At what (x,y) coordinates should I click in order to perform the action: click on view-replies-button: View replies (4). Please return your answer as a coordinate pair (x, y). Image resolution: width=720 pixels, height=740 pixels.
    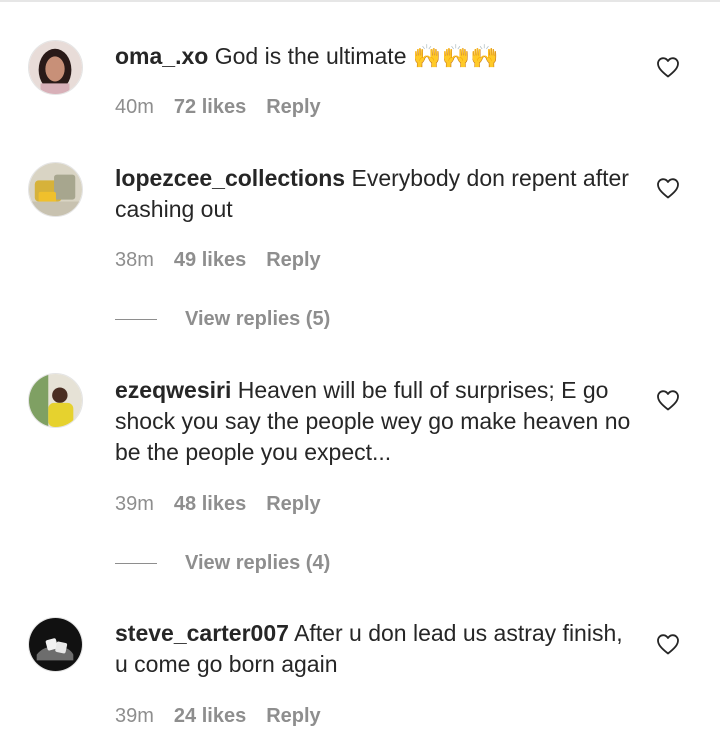
    Looking at the image, I should click on (222, 563).